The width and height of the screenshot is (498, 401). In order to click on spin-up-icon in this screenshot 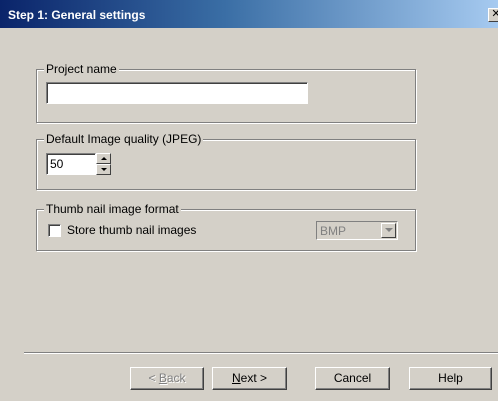, I will do `click(103, 158)`.